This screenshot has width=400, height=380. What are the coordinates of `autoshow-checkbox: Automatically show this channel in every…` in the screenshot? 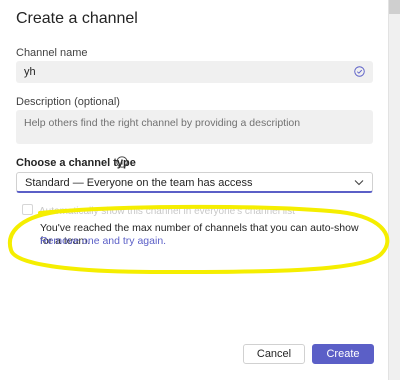 It's located at (158, 210).